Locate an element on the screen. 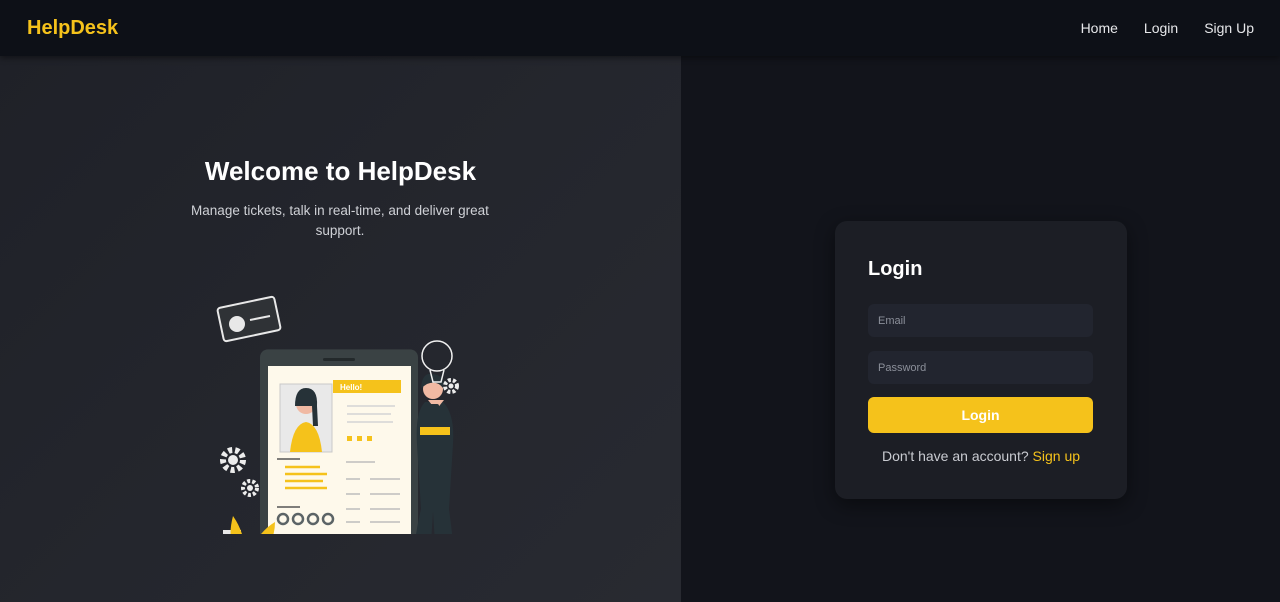 The image size is (1280, 602). tablet-illustration: Hello! is located at coordinates (339, 441).